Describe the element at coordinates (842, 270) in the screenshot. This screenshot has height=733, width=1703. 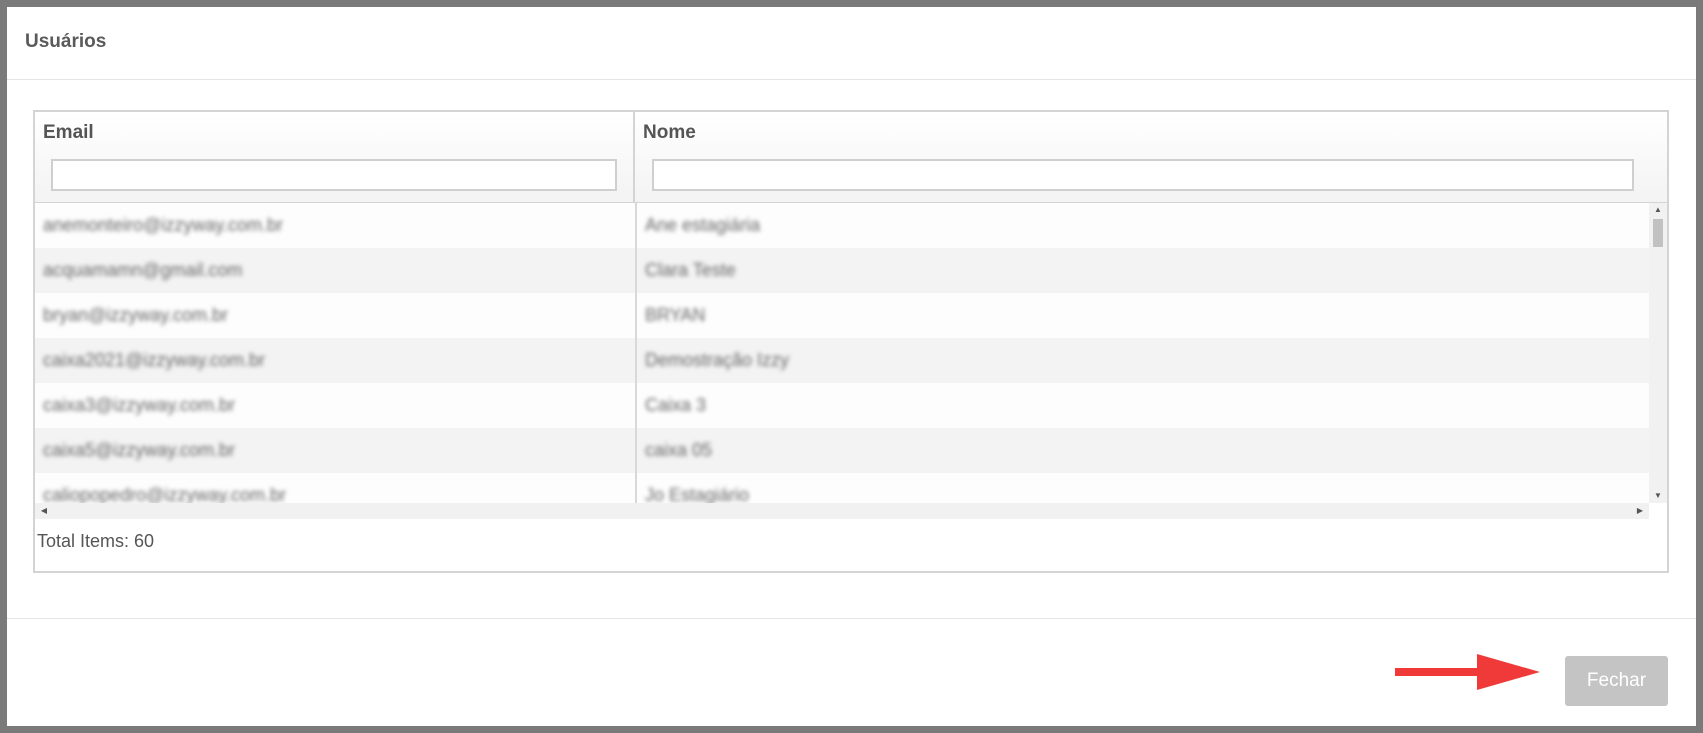
I see `table-row: acquamamn@gmail.com Clara Teste` at that location.